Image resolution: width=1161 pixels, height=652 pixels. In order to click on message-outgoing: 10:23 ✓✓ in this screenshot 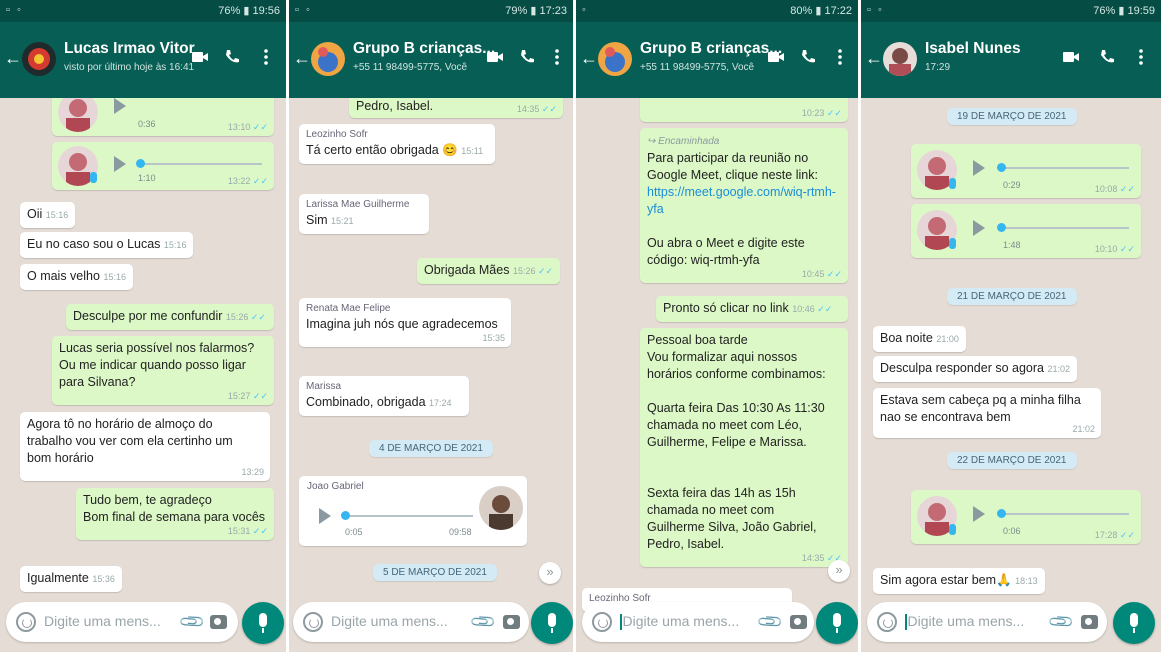, I will do `click(744, 110)`.